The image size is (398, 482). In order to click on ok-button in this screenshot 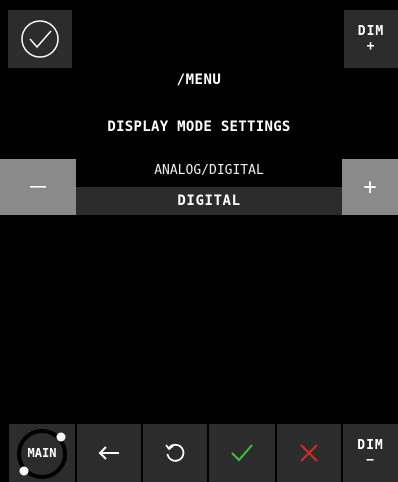, I will do `click(242, 453)`.